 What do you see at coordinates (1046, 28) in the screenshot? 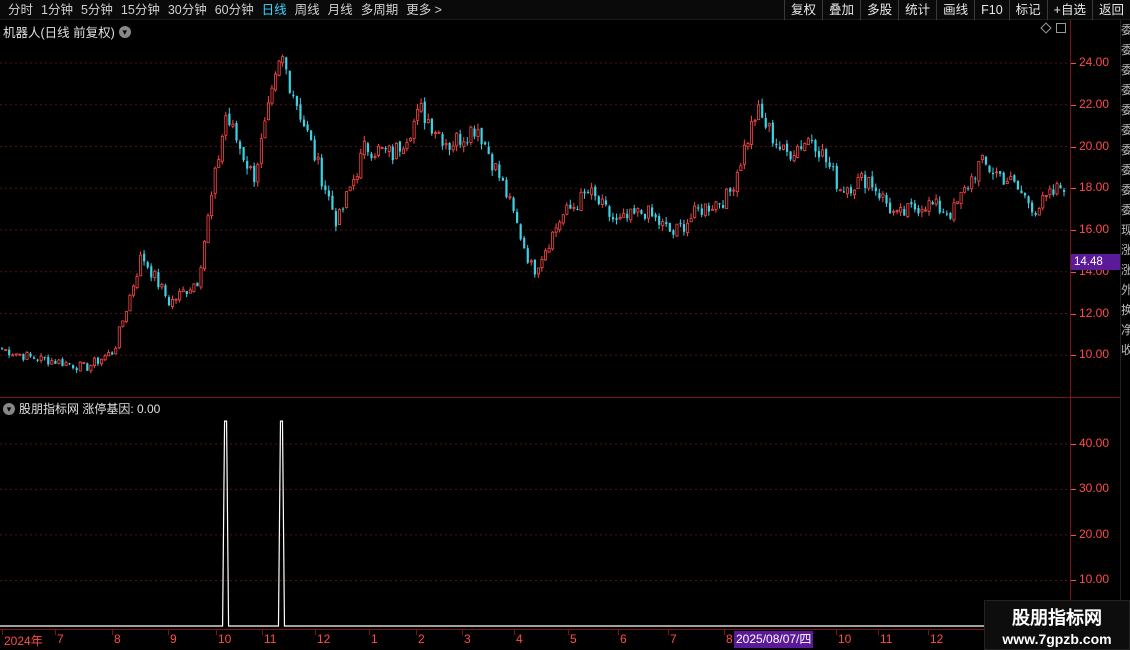
I see `diamond-icon` at bounding box center [1046, 28].